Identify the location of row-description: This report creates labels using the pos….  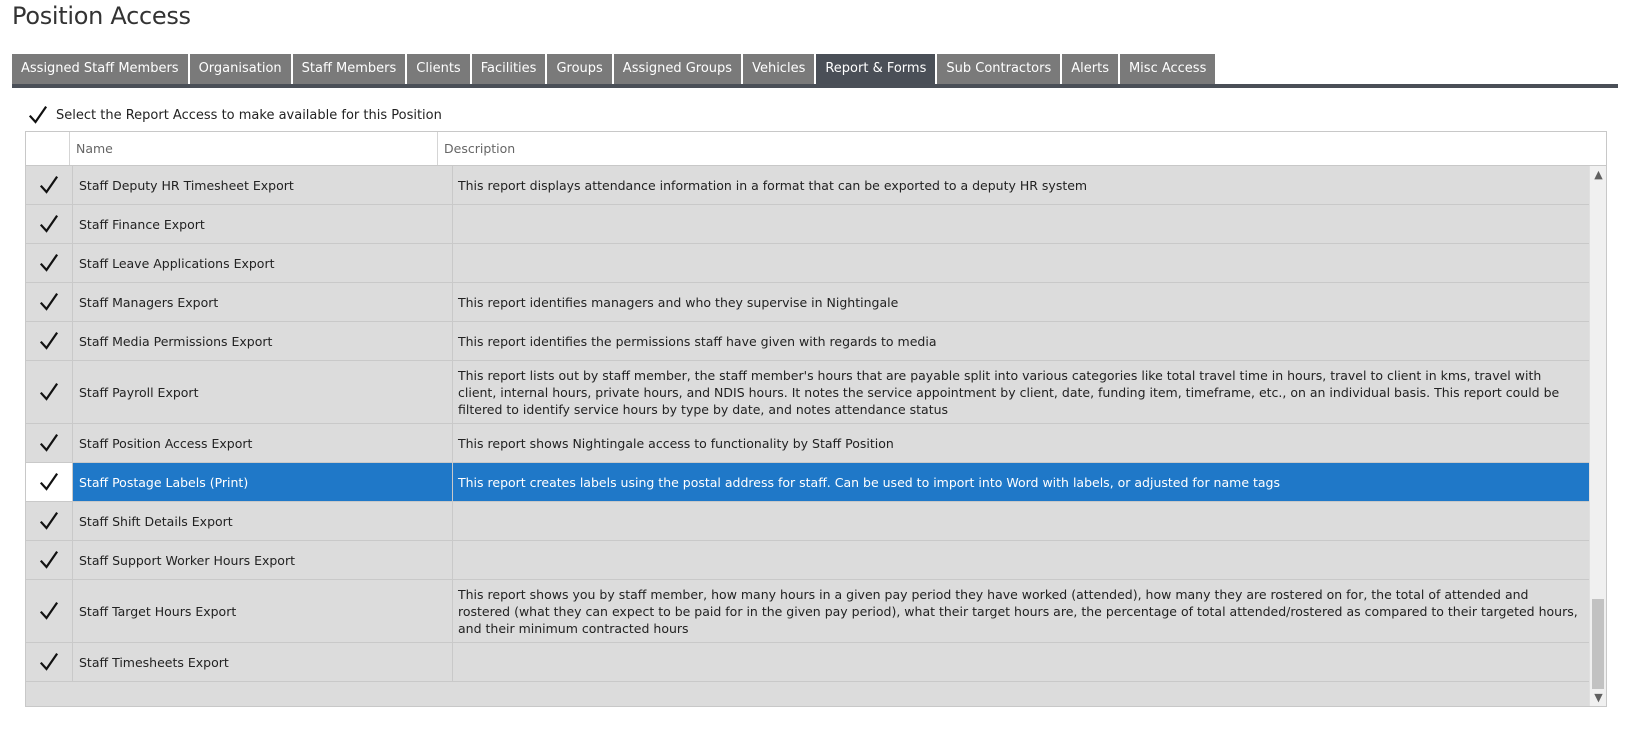
(869, 482).